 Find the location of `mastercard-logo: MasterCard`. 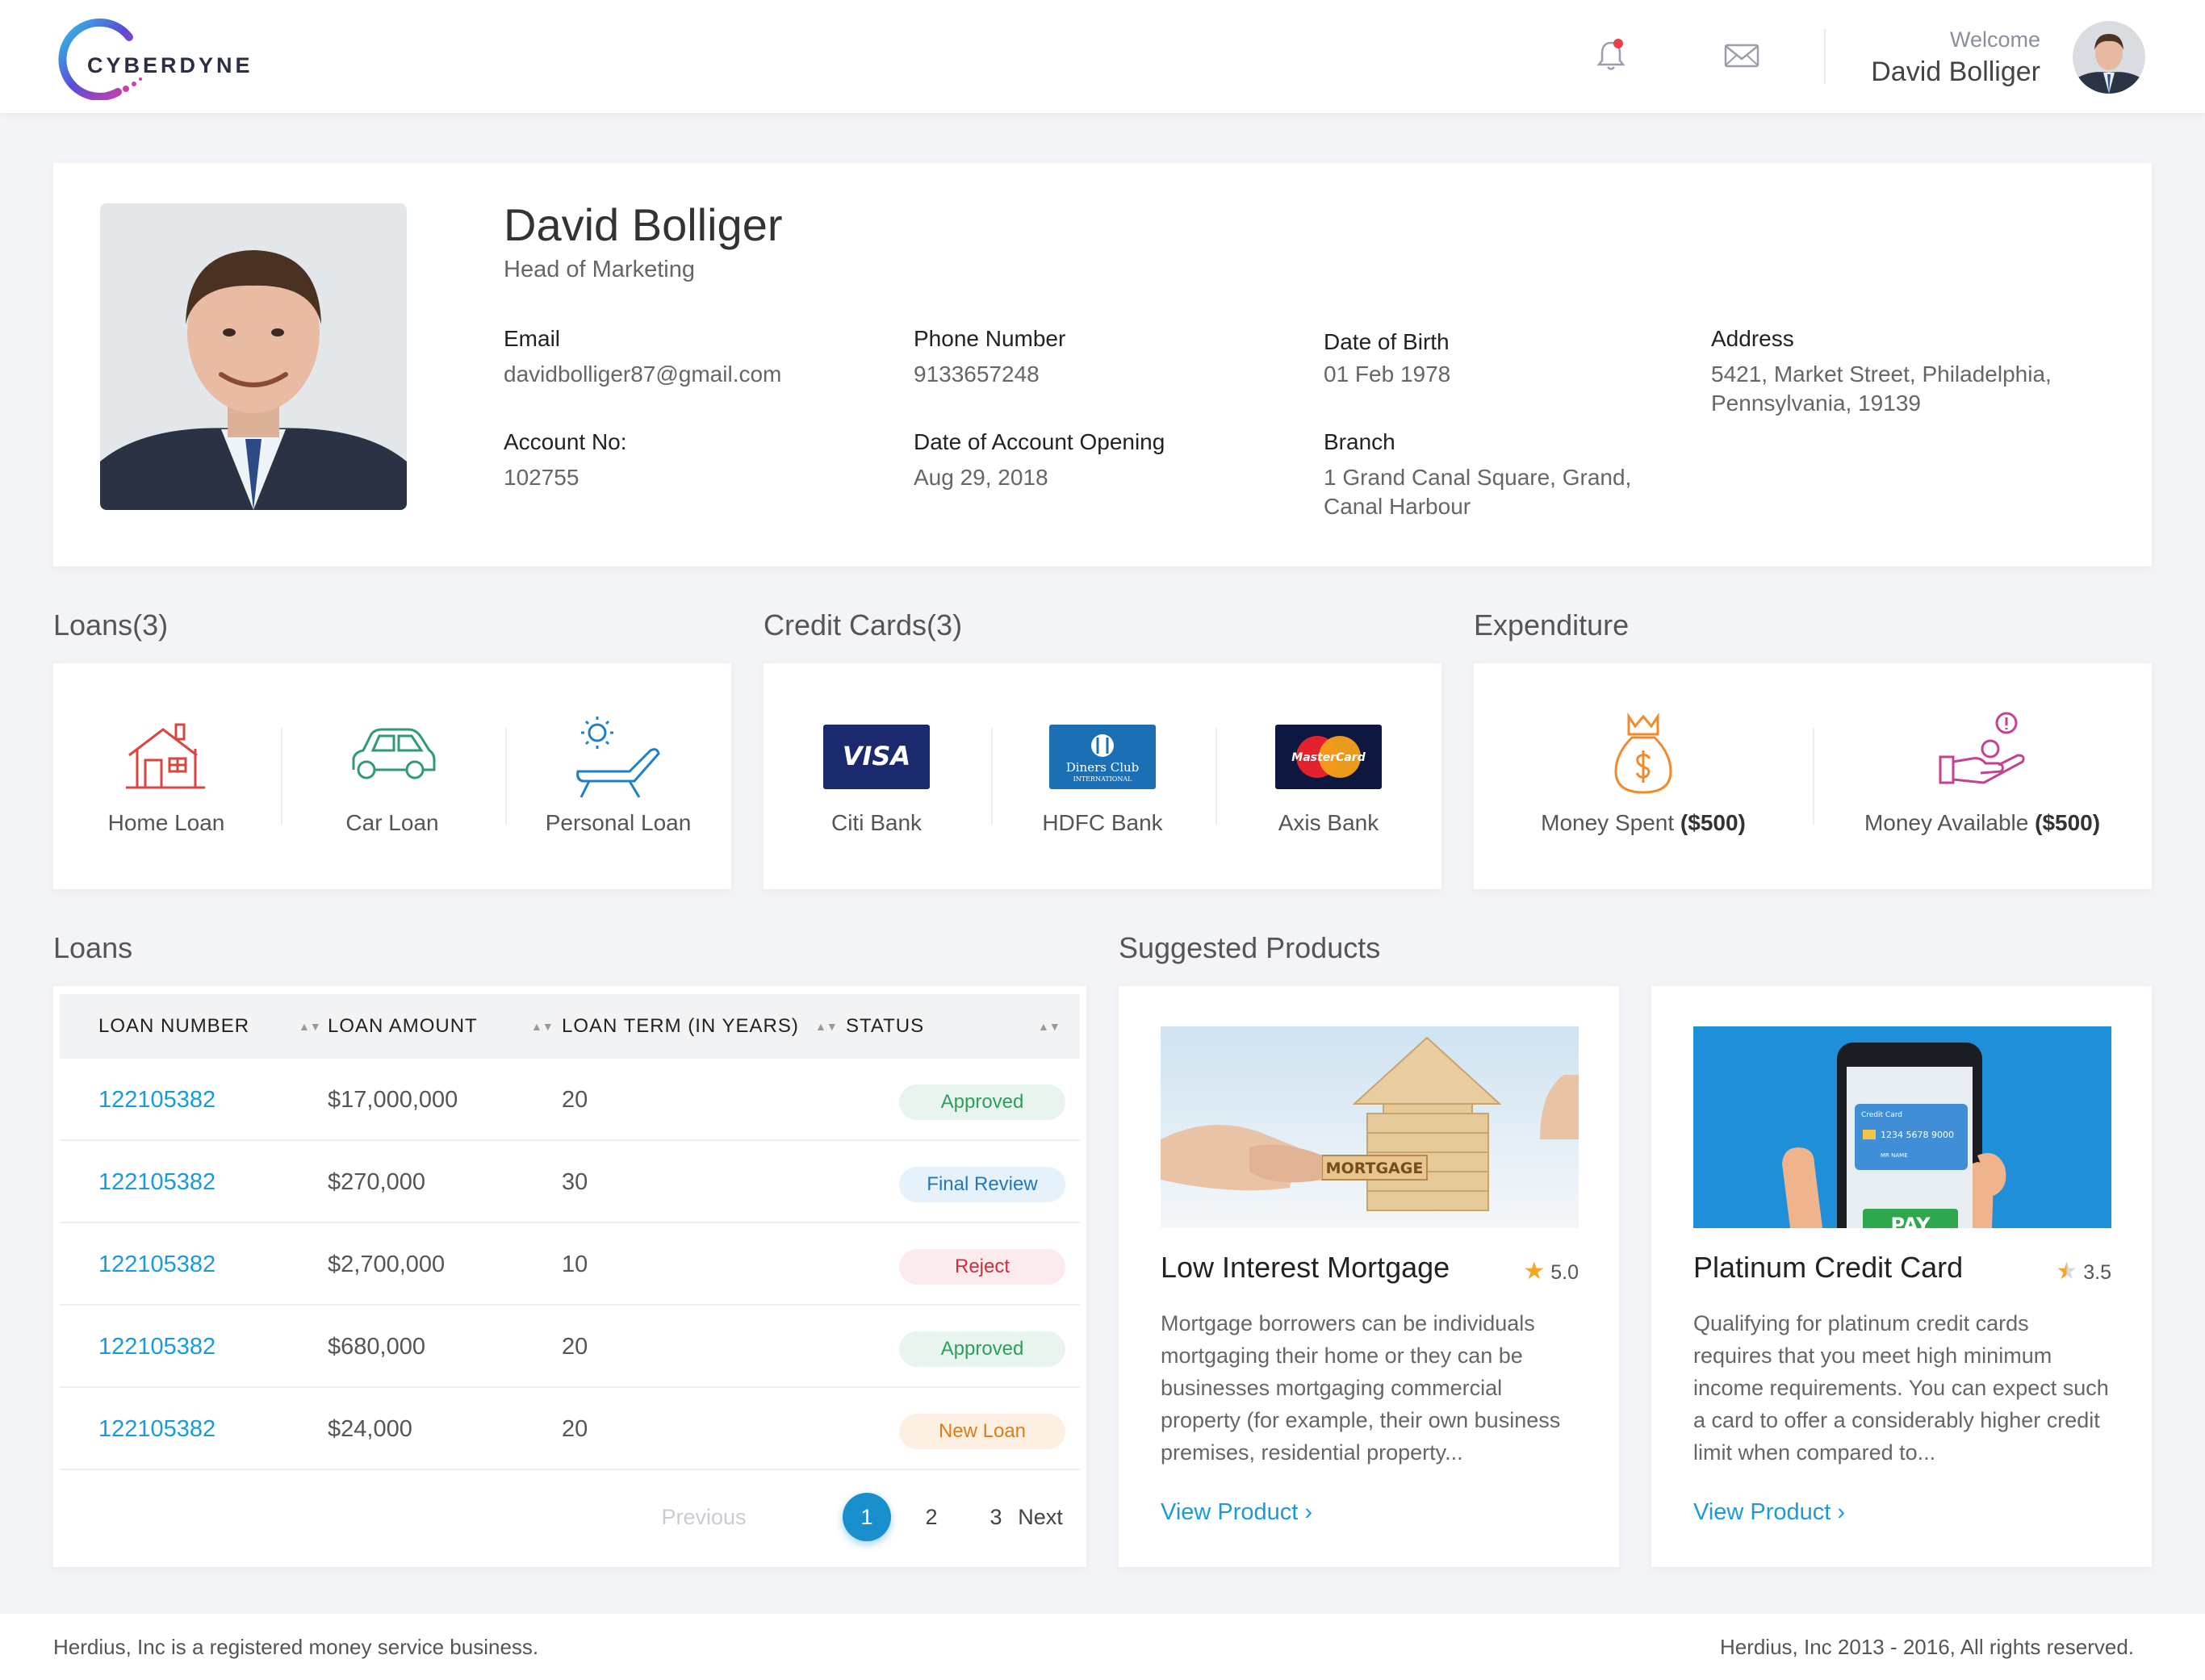

mastercard-logo: MasterCard is located at coordinates (1328, 757).